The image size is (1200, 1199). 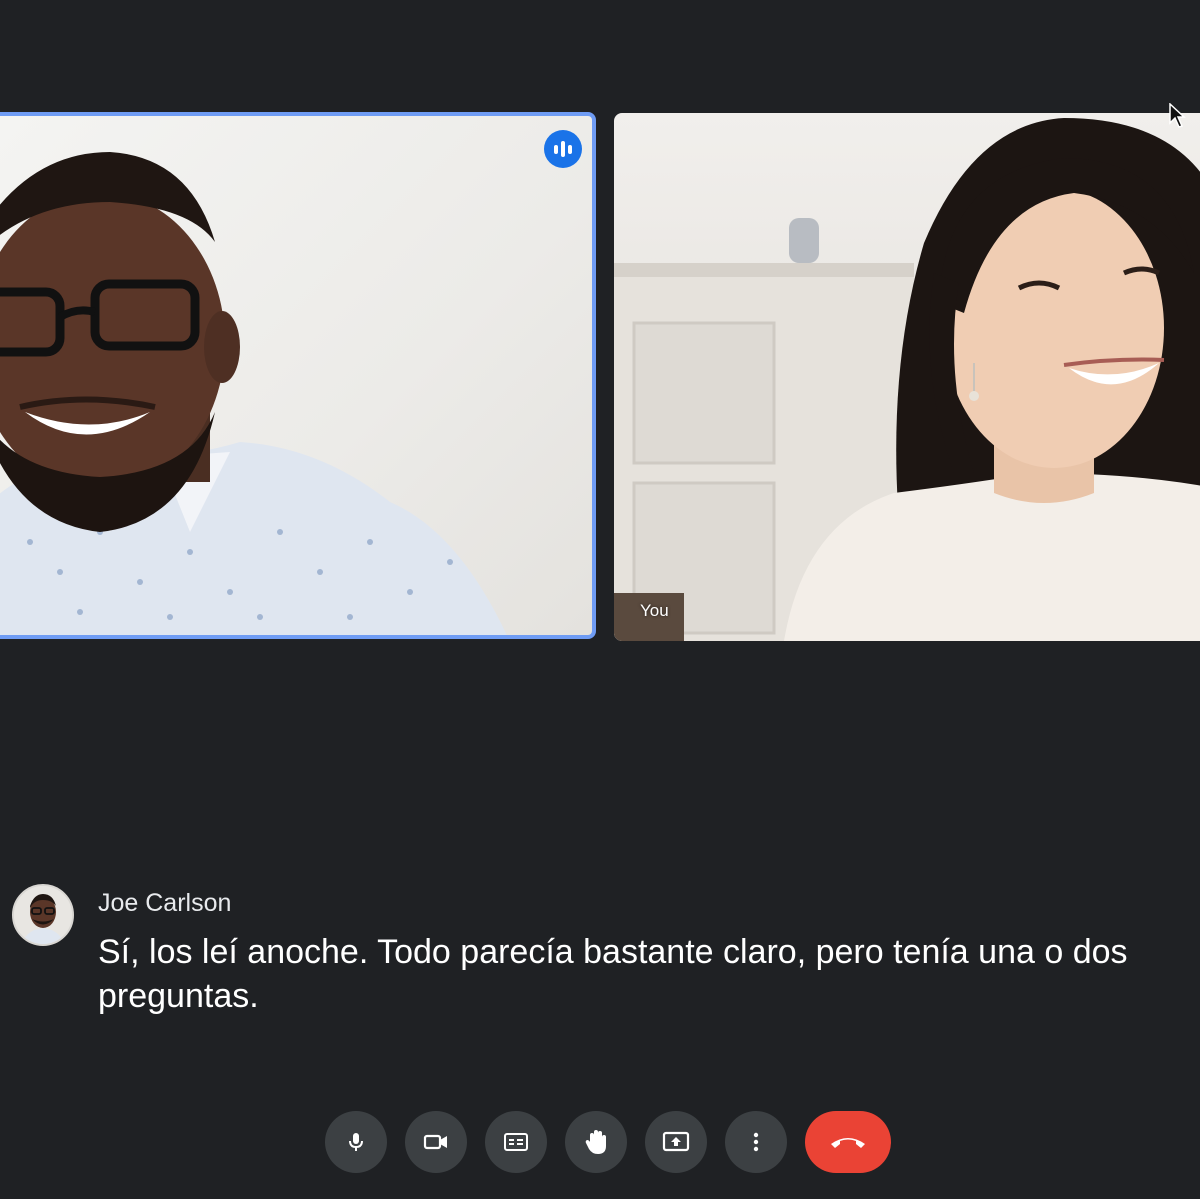 I want to click on closed-captions-icon, so click(x=516, y=1142).